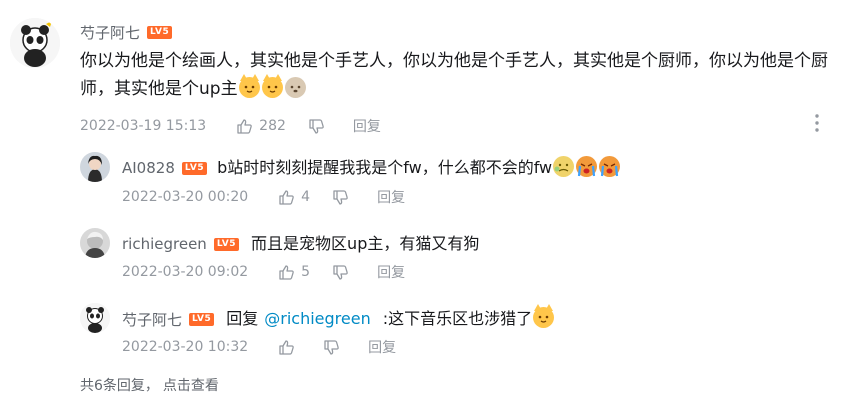 Image resolution: width=848 pixels, height=408 pixels. I want to click on reply-text: :这下音乐区也涉猎了, so click(468, 317).